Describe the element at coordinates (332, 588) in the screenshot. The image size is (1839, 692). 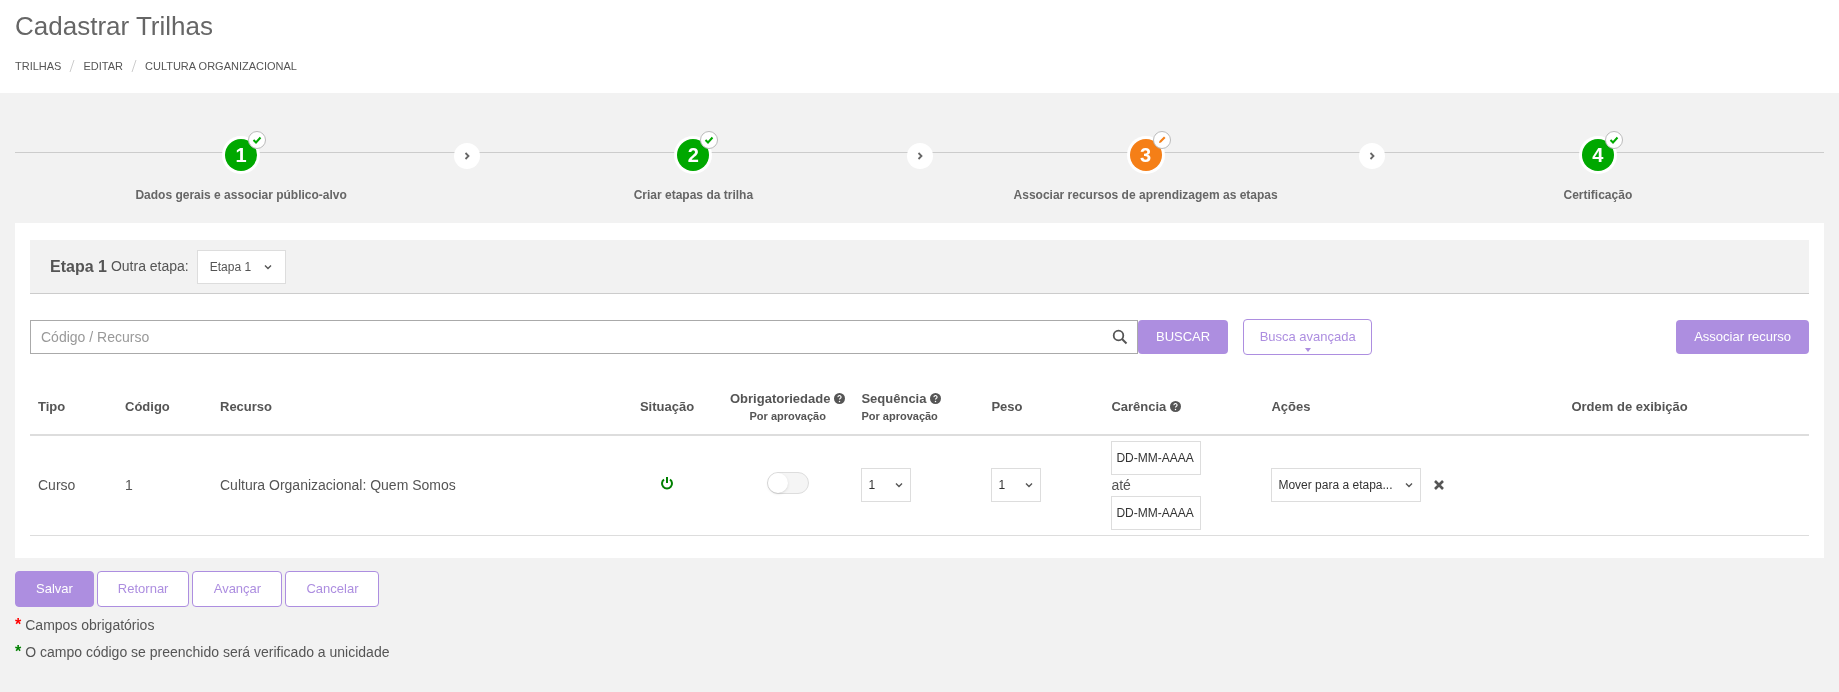
I see `action-button: Cancelar` at that location.